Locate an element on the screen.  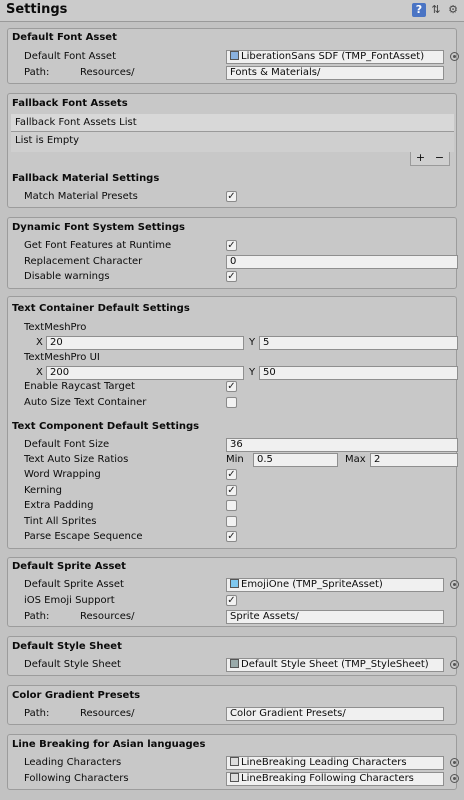
font-size-label: Default Font Size is located at coordinates (67, 444).